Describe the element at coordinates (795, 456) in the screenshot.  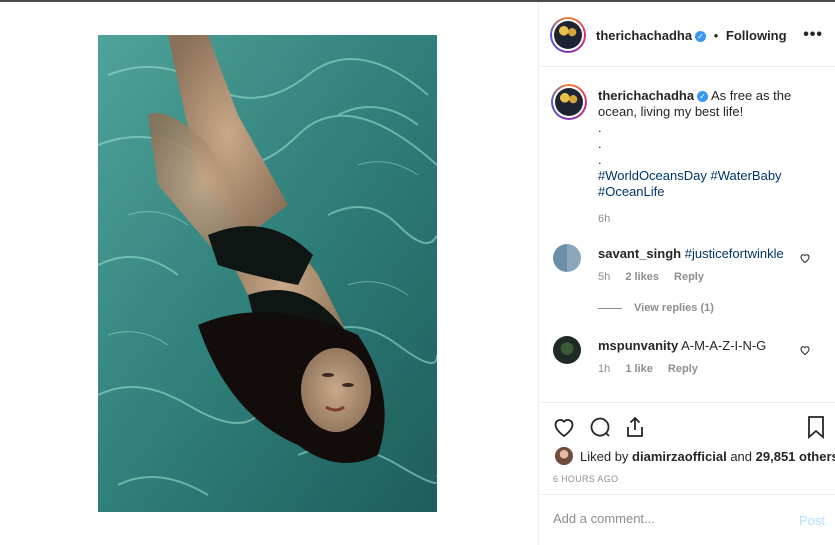
I see `likes-count: 29,851 others` at that location.